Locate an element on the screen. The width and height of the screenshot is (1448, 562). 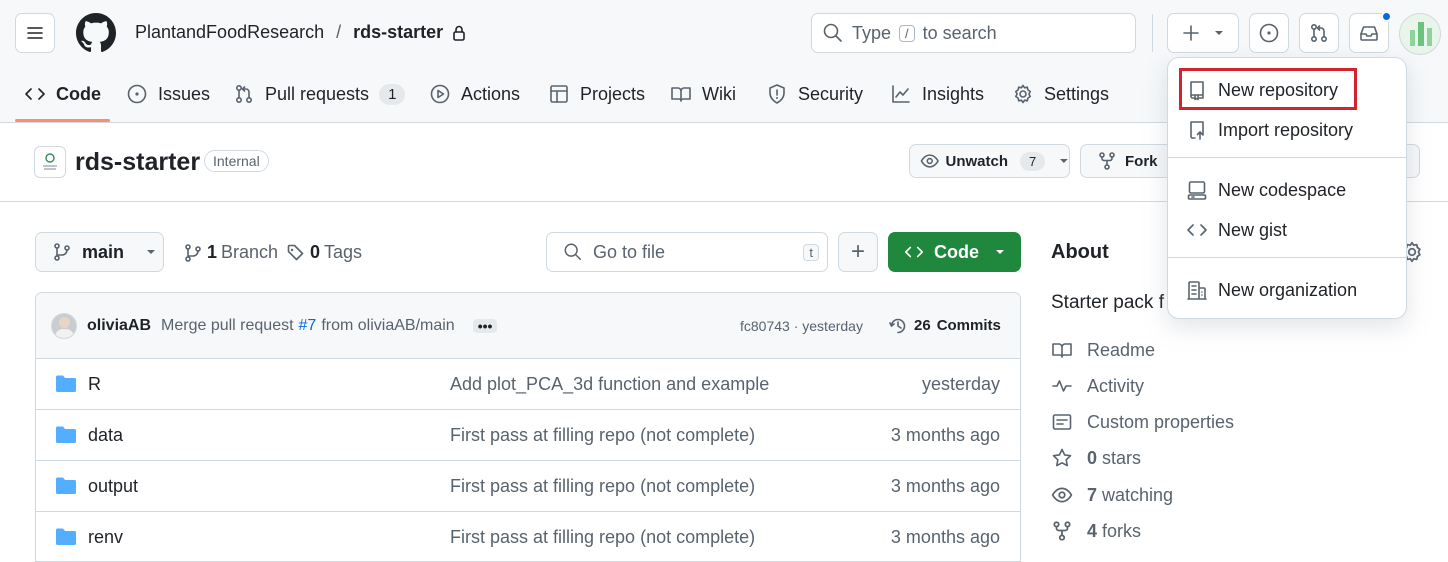
pull-requests-button is located at coordinates (1319, 33).